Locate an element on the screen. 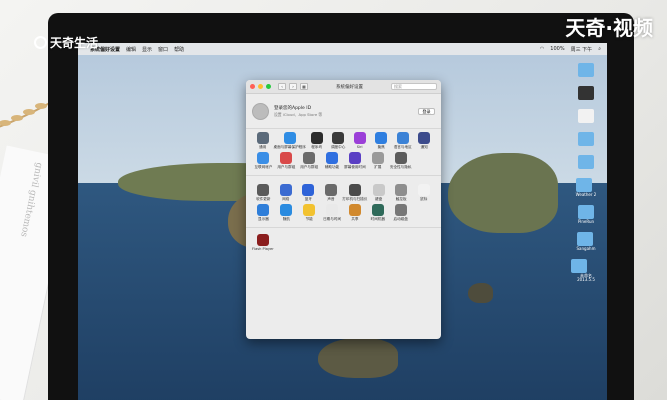 Image resolution: width=667 pixels, height=400 pixels. pref-label: 语言与地区 is located at coordinates (402, 147).